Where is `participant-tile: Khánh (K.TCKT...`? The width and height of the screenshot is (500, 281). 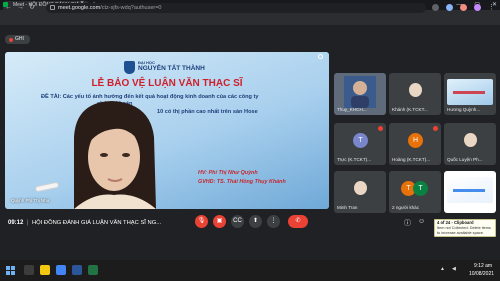
participant-tile: Khánh (K.TCKT... is located at coordinates (415, 94).